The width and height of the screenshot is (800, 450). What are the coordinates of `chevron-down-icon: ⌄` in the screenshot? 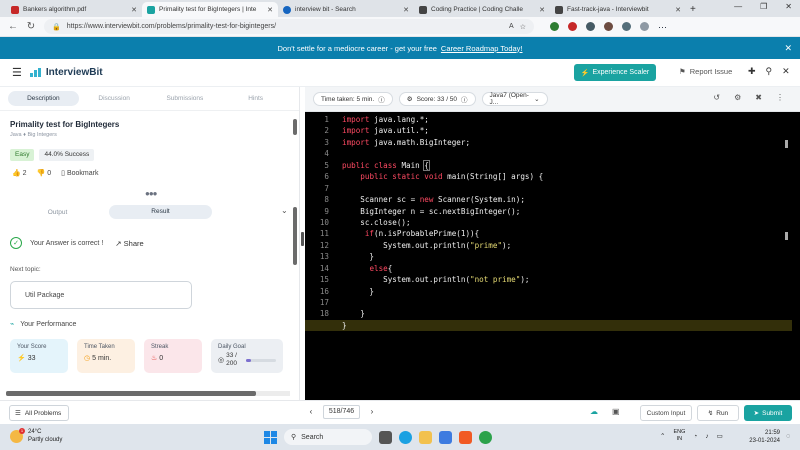 It's located at (284, 210).